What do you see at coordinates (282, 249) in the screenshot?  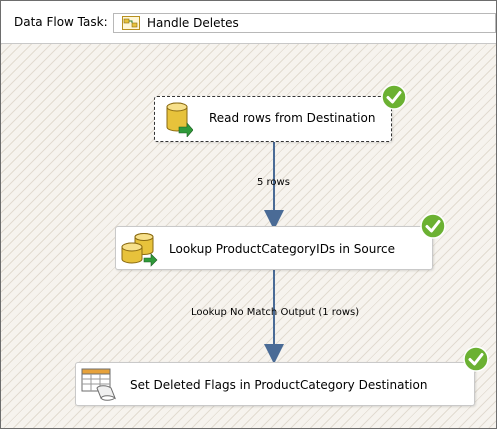 I see `component-label: Lookup ProductCategoryIDs in Source` at bounding box center [282, 249].